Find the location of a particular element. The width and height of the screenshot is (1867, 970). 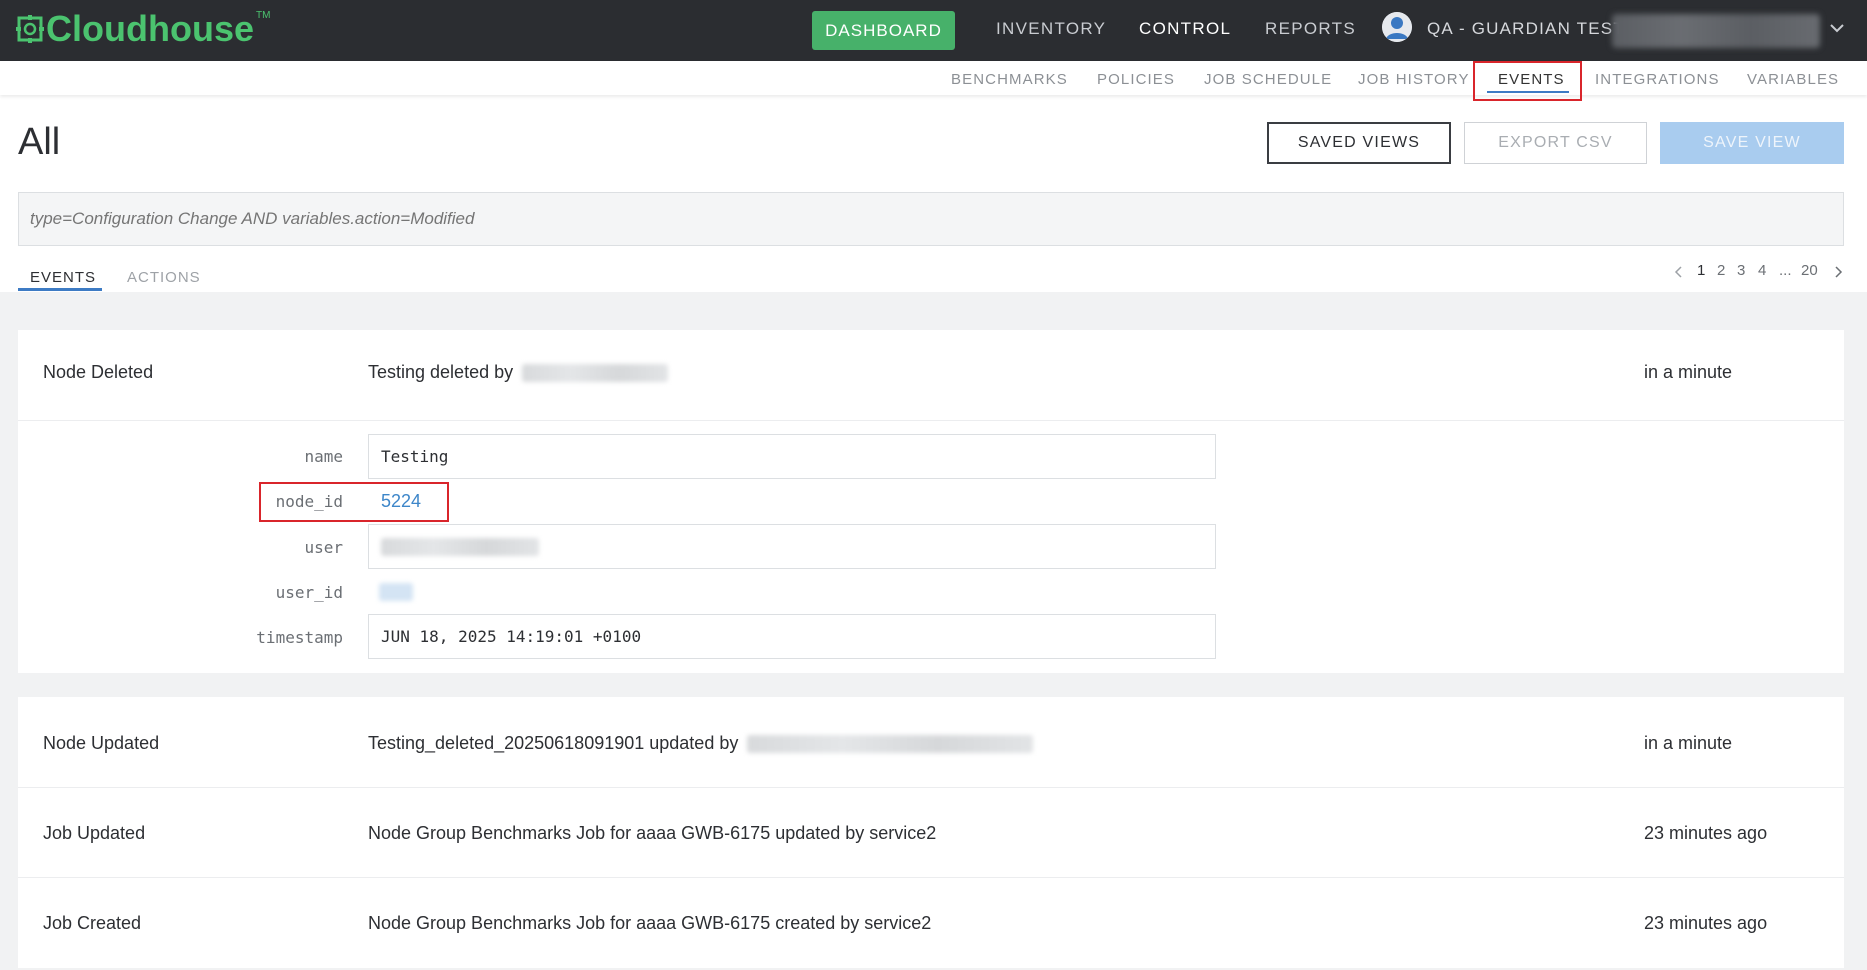

event-type: Node Deleted is located at coordinates (98, 372).